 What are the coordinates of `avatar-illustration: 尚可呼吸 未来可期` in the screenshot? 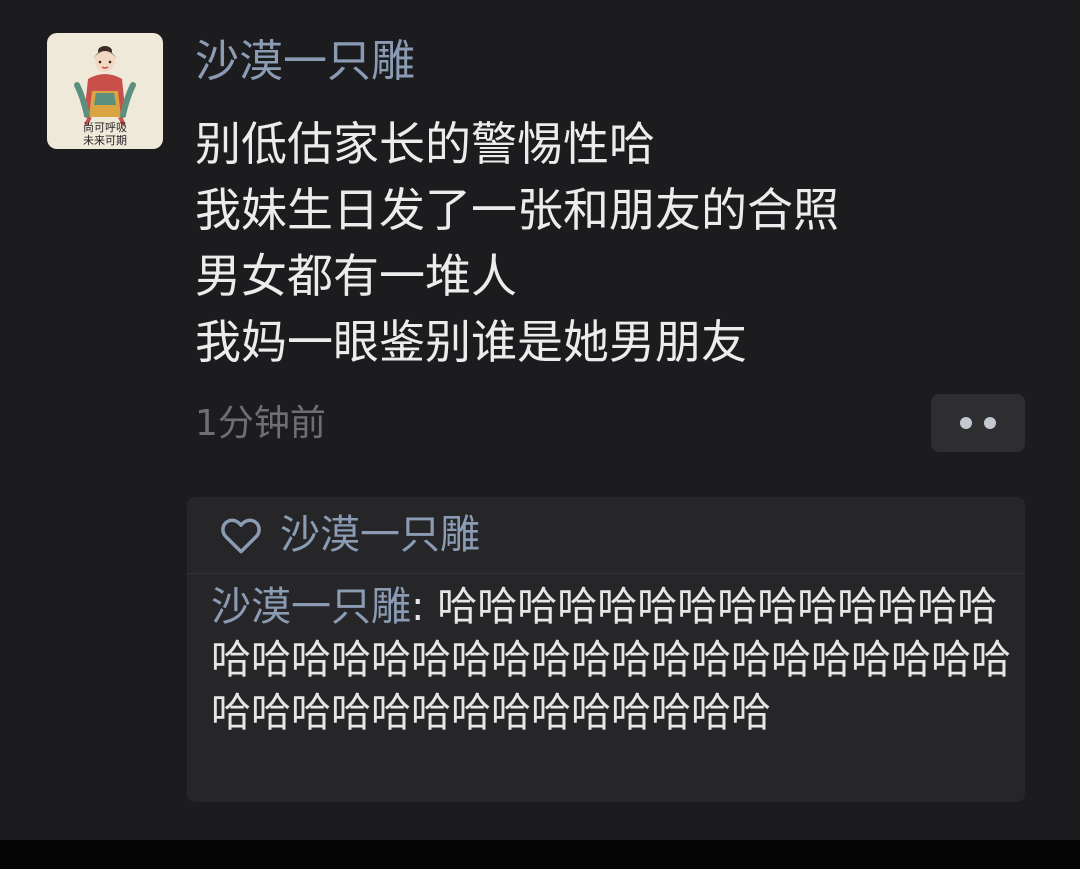 It's located at (105, 96).